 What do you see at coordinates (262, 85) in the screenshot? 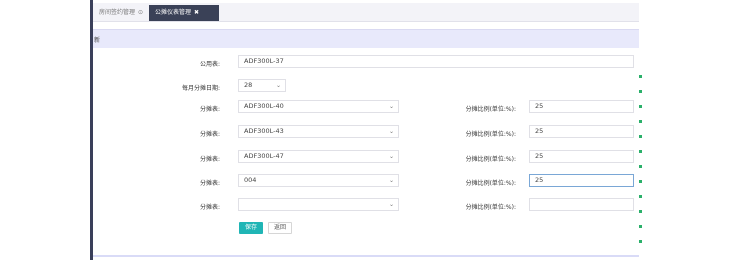
I see `day-select: 28 ⌄` at bounding box center [262, 85].